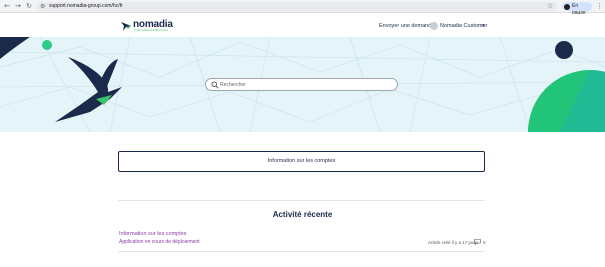 The width and height of the screenshot is (605, 267). What do you see at coordinates (15, 48) in the screenshot?
I see `corner-shape` at bounding box center [15, 48].